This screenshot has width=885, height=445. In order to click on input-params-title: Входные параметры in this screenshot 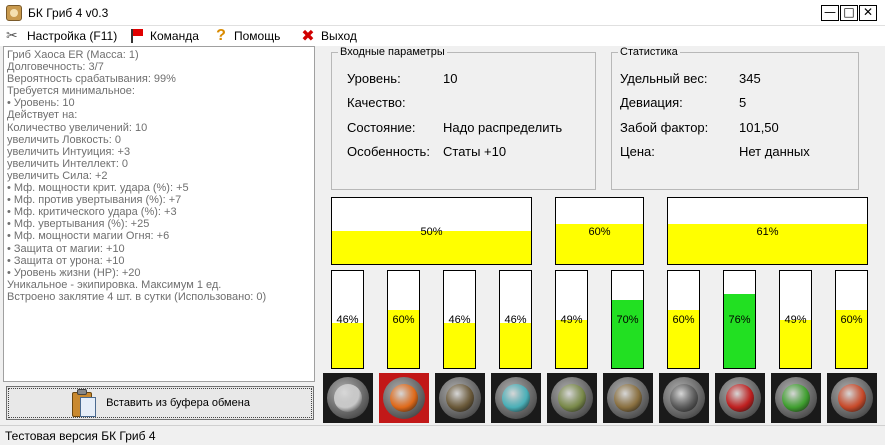, I will do `click(392, 52)`.